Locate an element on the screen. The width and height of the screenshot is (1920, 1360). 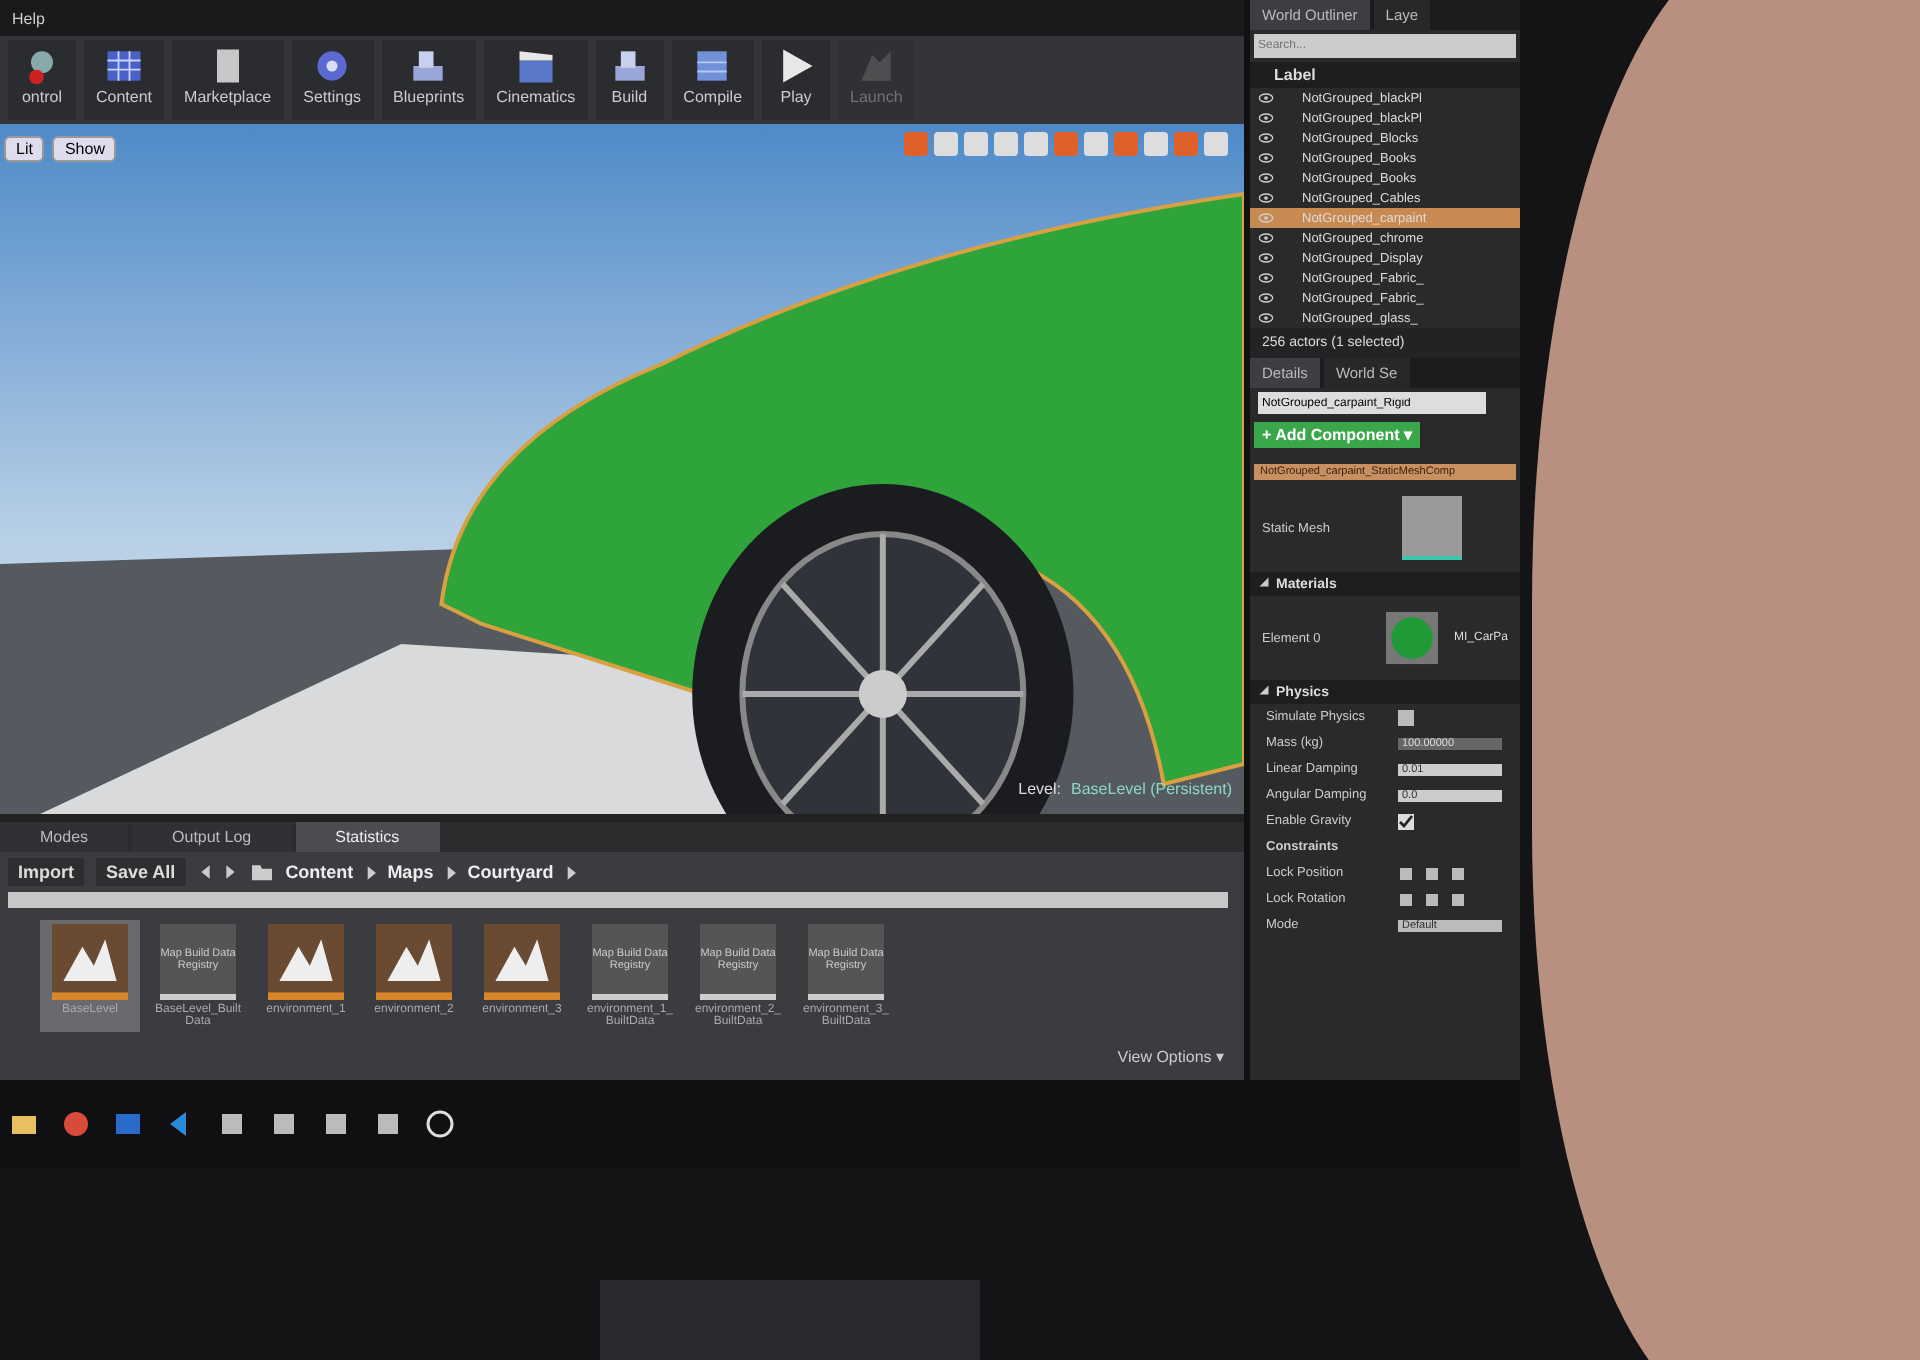
level-label: Level: is located at coordinates (1040, 789).